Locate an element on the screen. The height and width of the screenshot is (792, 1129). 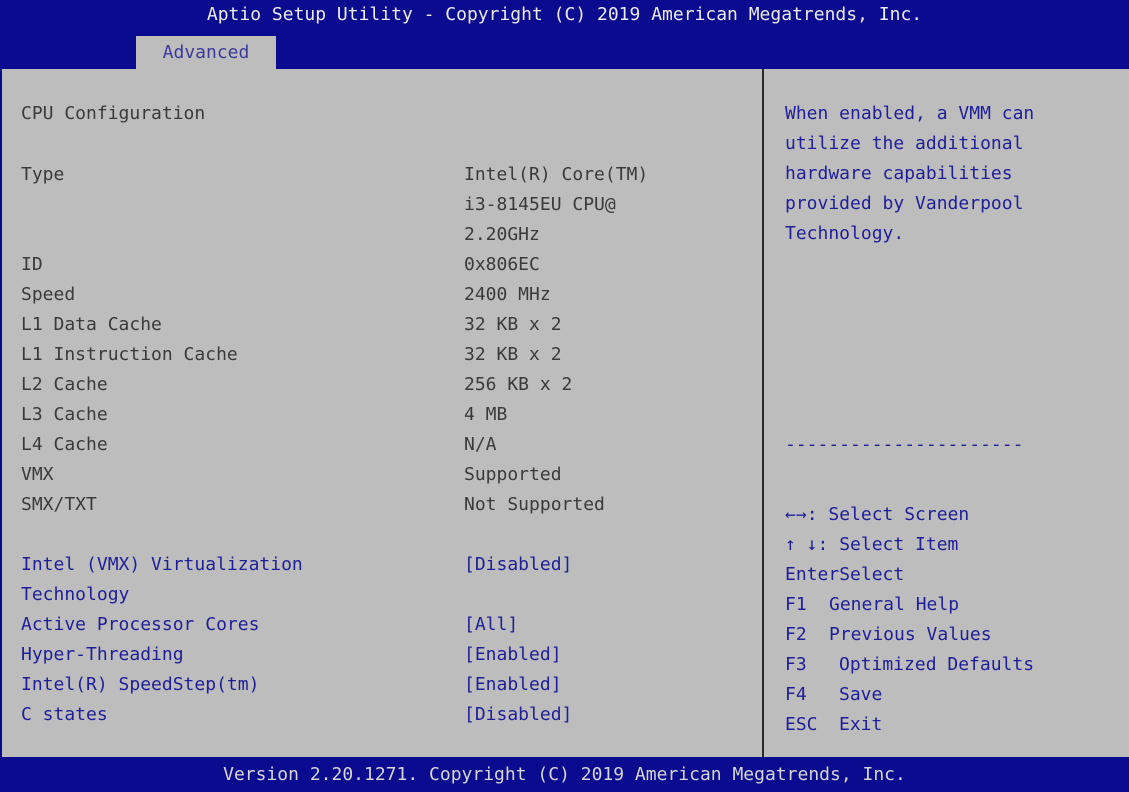
arrow-left-right-icon: ←→ is located at coordinates (796, 514).